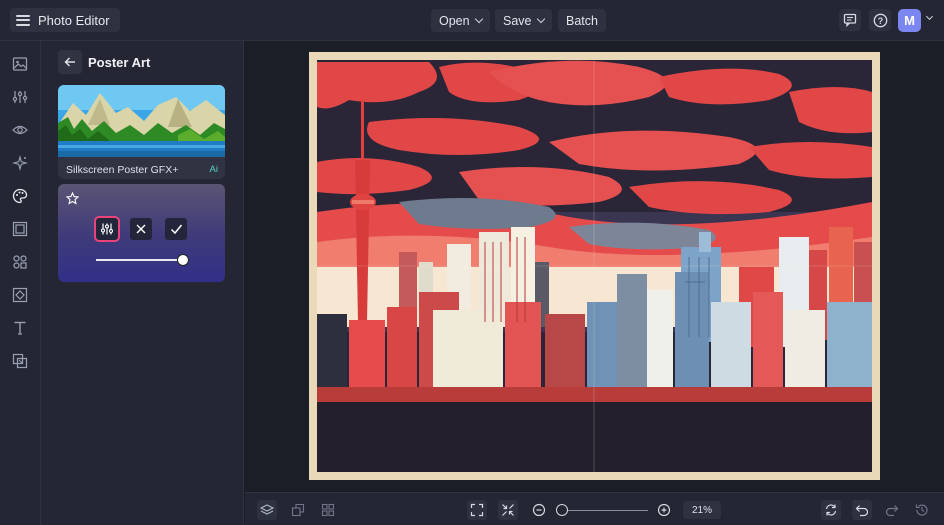 The image size is (944, 525). I want to click on account-chevron-icon, so click(929, 16).